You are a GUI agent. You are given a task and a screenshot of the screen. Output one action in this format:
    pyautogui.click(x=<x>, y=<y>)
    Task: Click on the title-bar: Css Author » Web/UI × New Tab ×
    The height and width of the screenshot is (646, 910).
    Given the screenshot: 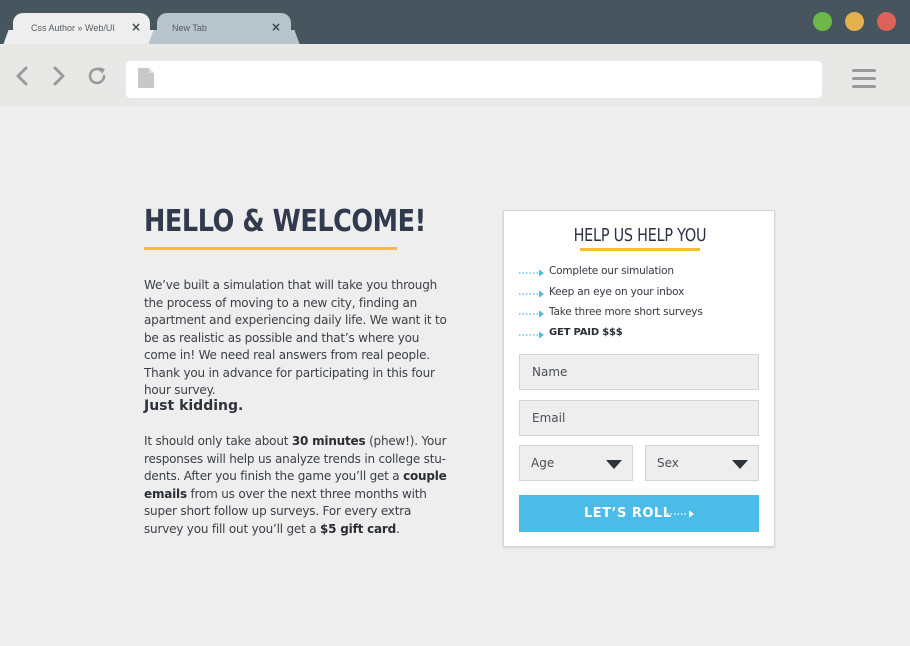 What is the action you would take?
    pyautogui.click(x=455, y=22)
    